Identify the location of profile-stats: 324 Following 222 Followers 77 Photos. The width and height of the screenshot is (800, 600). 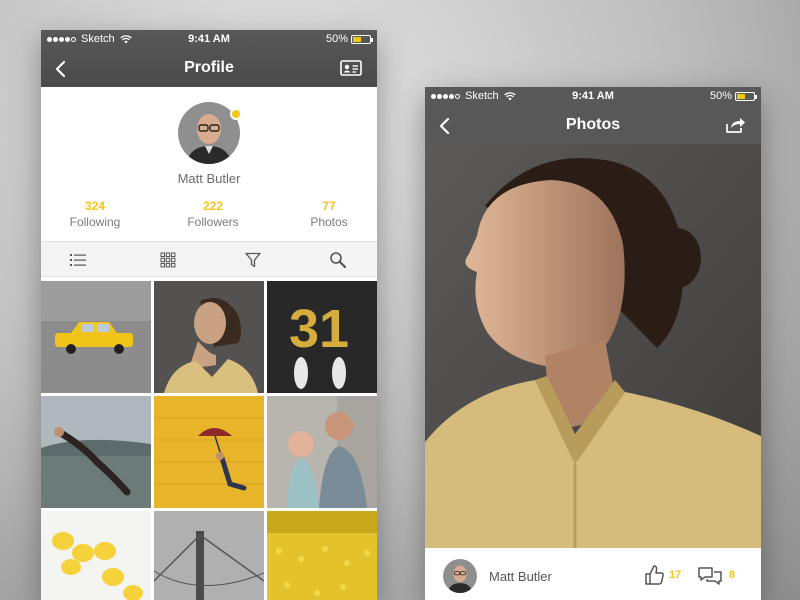
(209, 217).